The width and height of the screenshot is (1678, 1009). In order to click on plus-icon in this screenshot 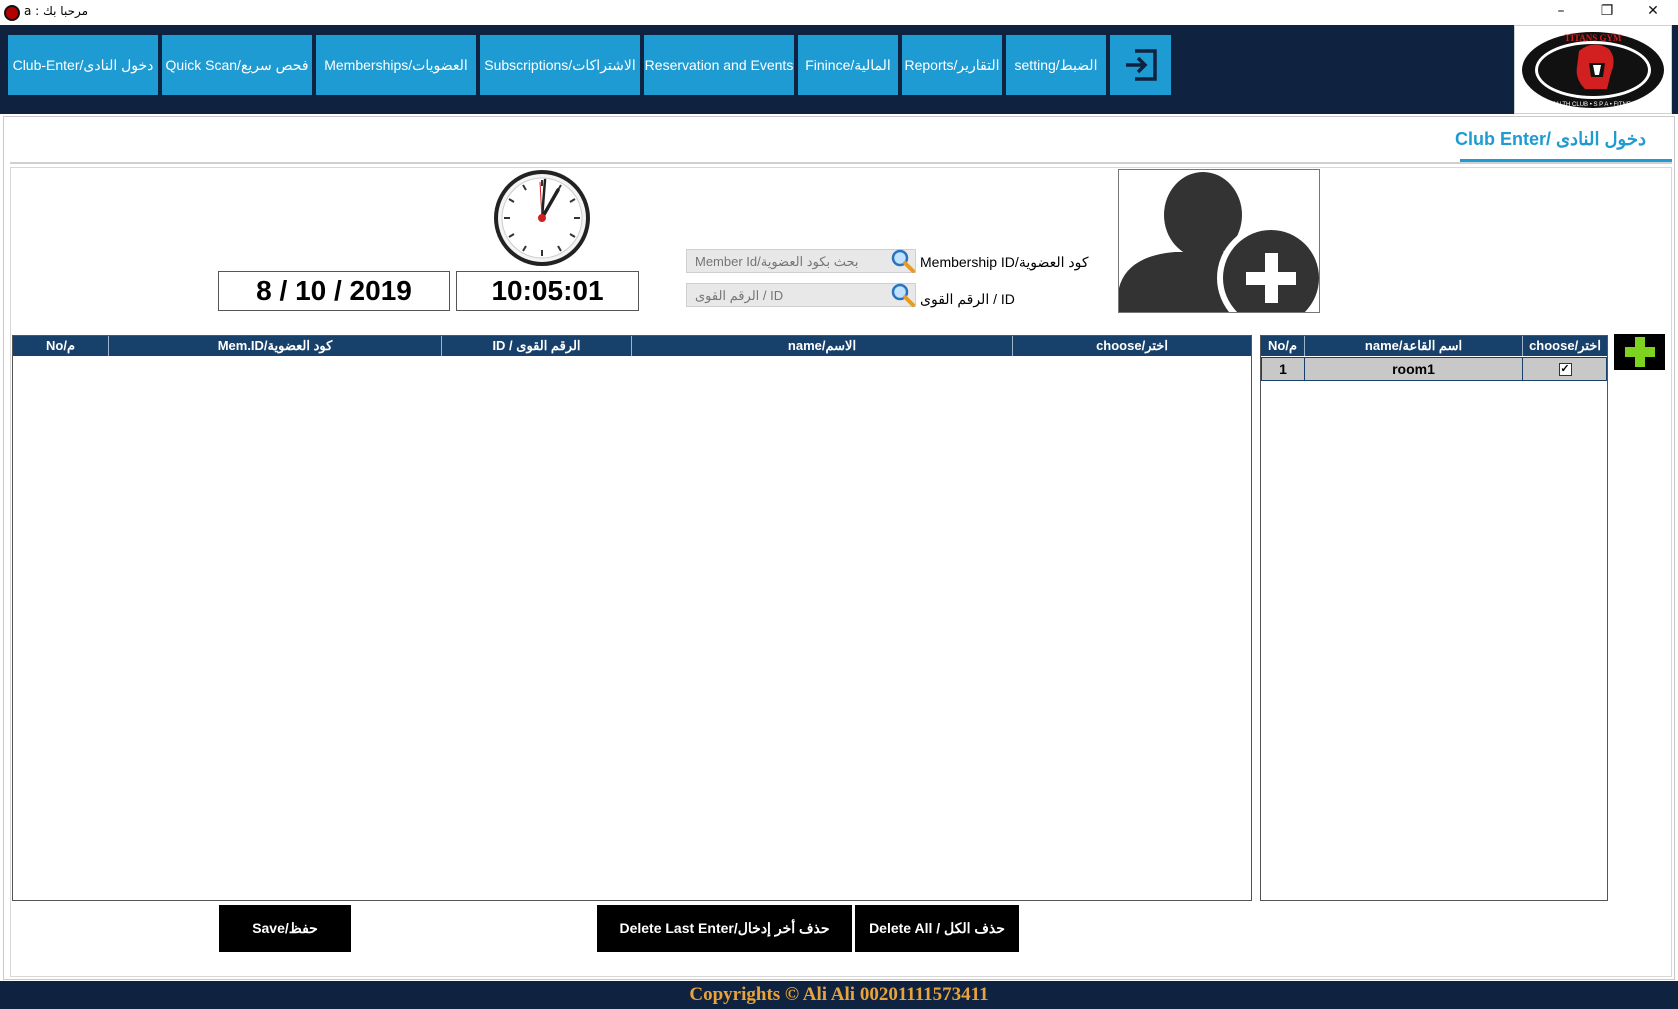, I will do `click(1639, 352)`.